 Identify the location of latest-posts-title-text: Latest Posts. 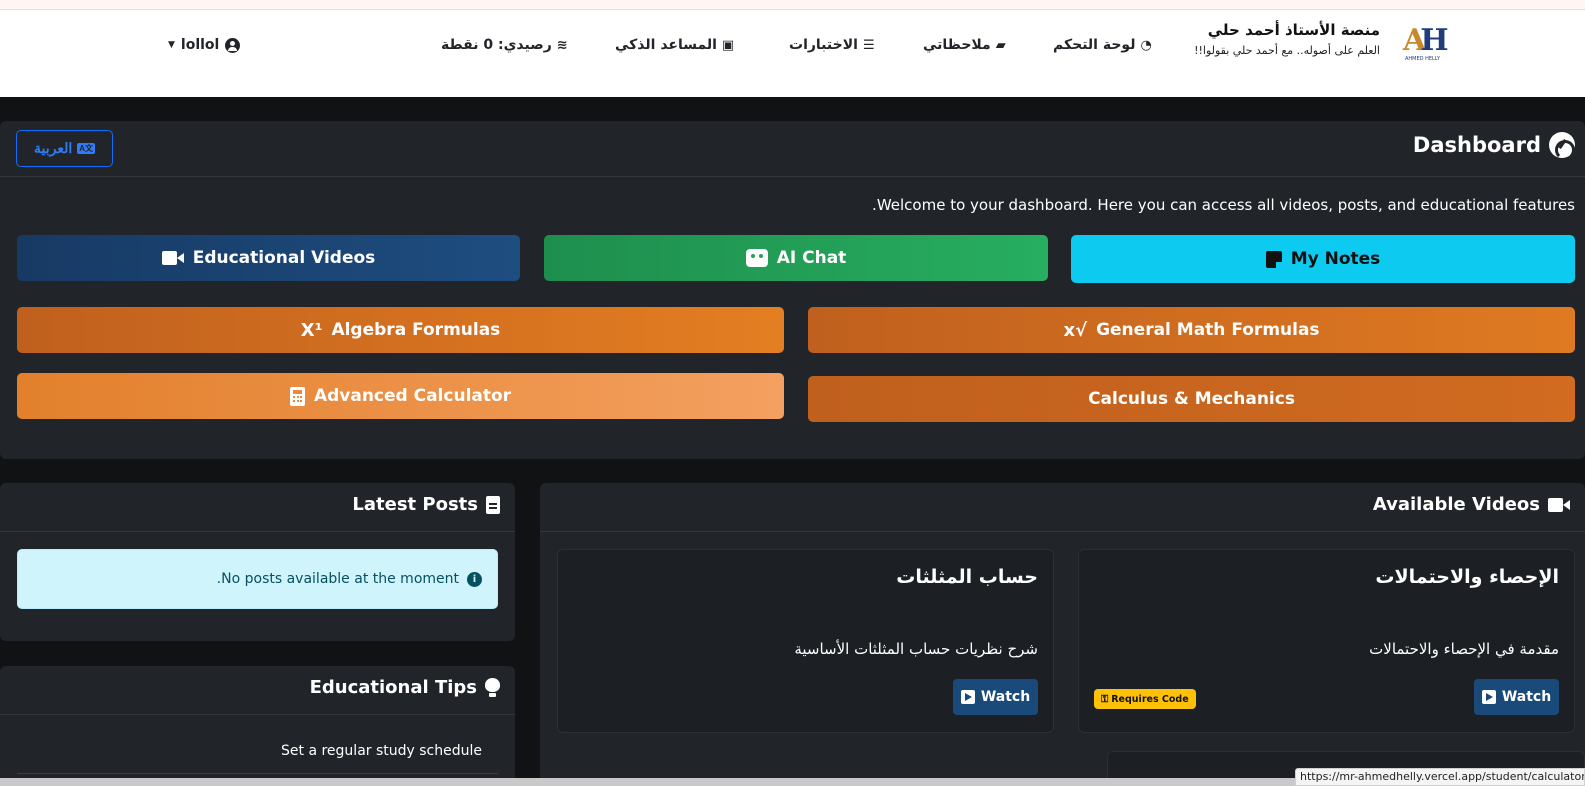
(415, 504).